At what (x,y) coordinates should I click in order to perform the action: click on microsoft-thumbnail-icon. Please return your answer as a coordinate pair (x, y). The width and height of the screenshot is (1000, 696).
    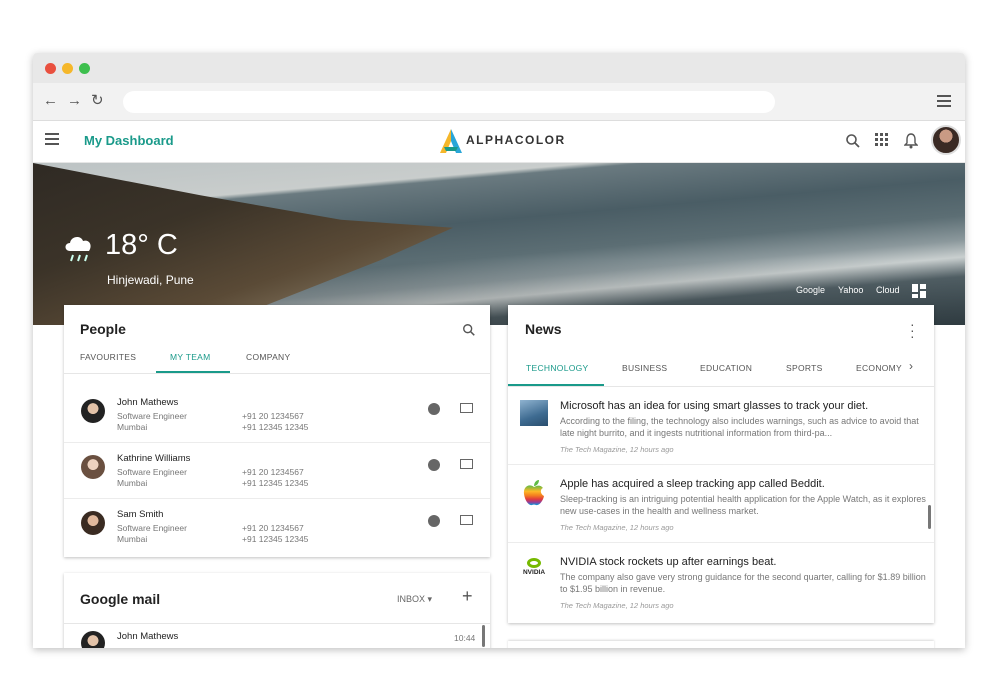
    Looking at the image, I should click on (534, 413).